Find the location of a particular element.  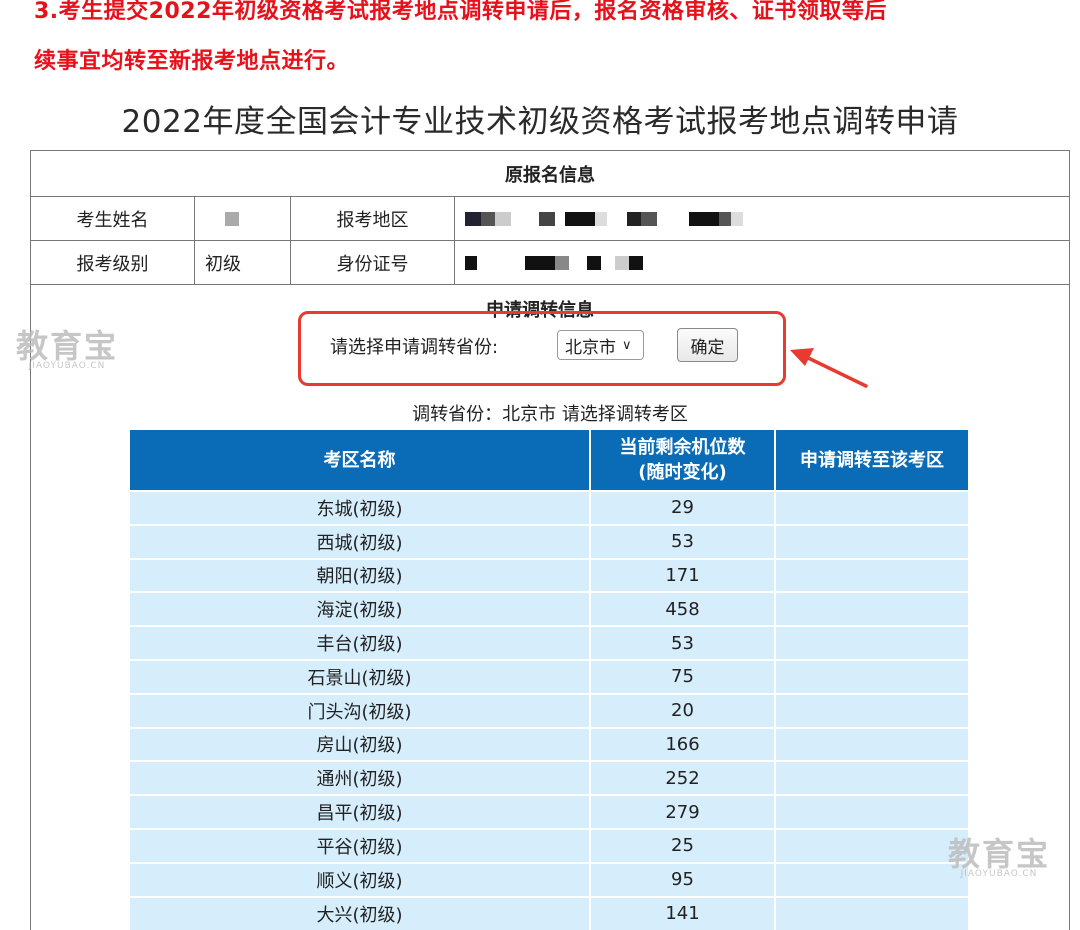

table-row: 西城(初级) 53 is located at coordinates (549, 541).